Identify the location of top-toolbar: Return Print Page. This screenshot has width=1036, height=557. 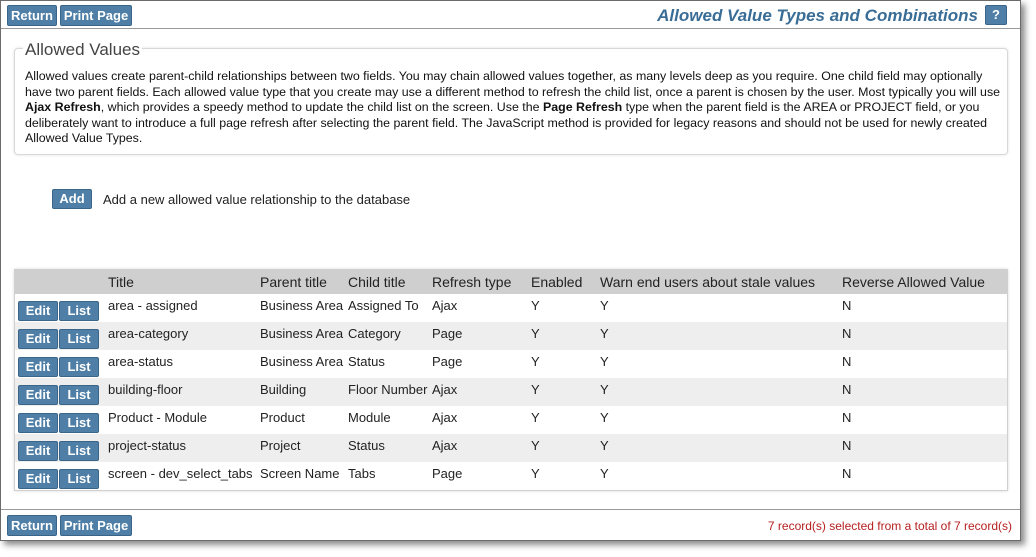
(70, 15).